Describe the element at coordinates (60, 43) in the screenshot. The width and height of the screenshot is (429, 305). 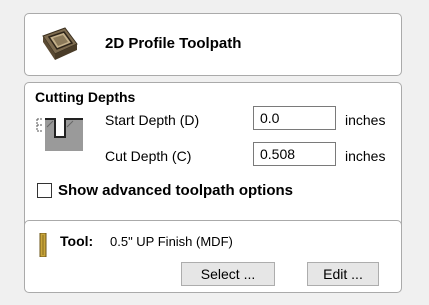
I see `profile-toolpath-icon` at that location.